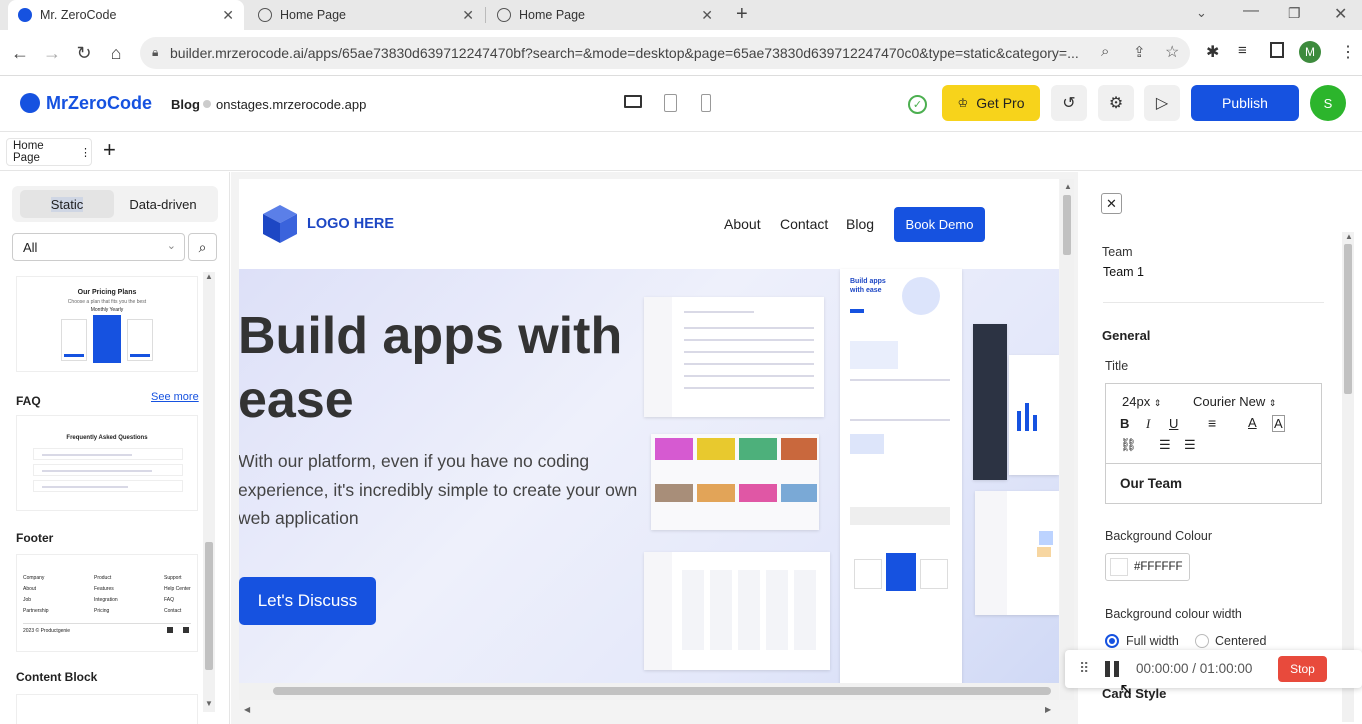  What do you see at coordinates (1148, 424) in the screenshot?
I see `italic-icon: I` at bounding box center [1148, 424].